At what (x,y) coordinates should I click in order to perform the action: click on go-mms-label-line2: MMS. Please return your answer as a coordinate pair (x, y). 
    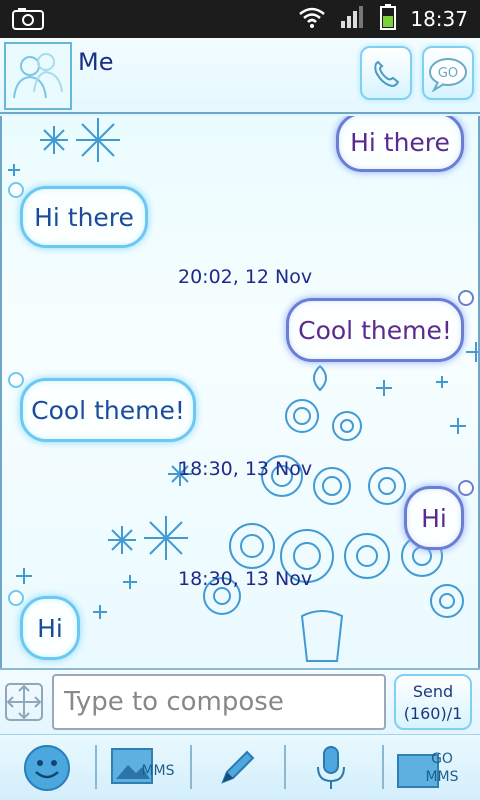
    Looking at the image, I should click on (441, 777).